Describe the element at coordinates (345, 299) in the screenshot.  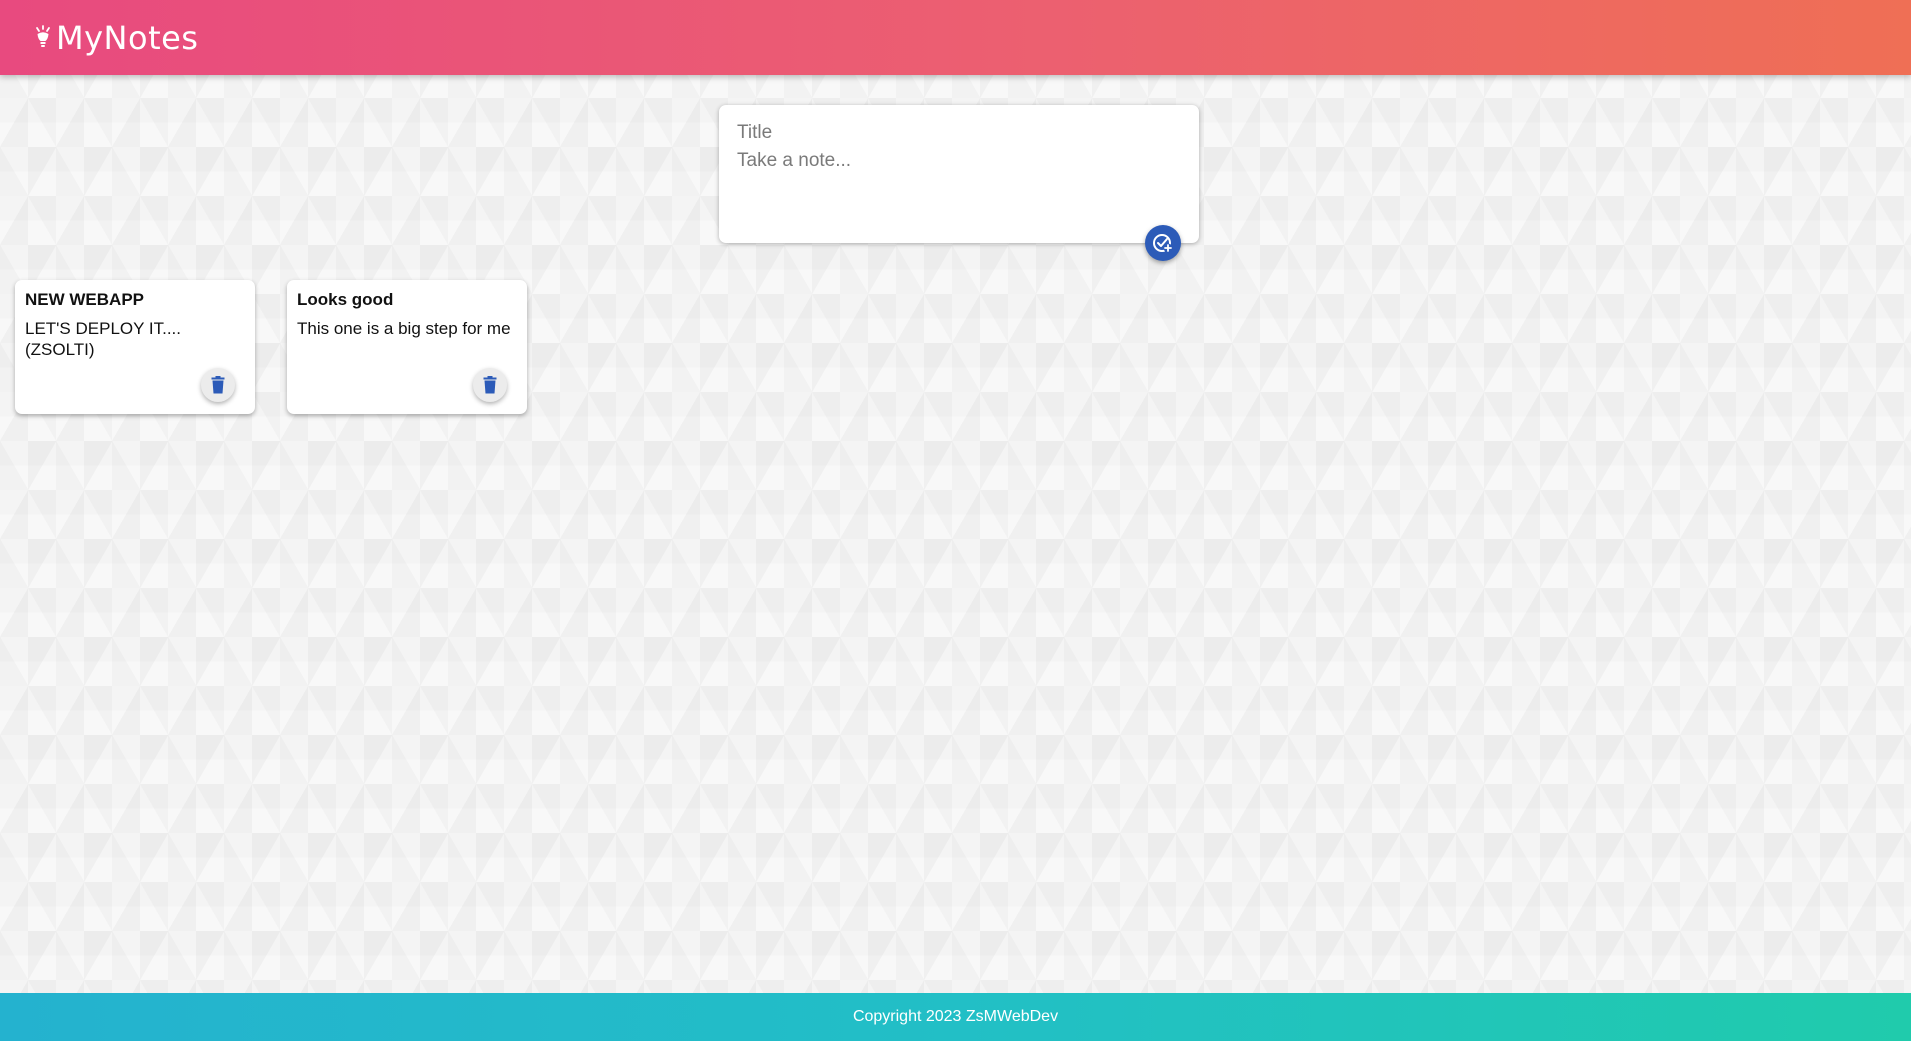
I see `note-title: Looks good` at that location.